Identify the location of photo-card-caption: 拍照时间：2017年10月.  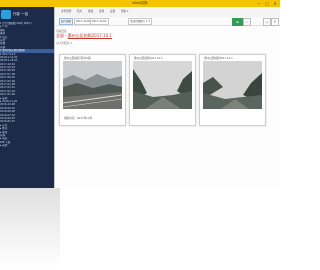
(78, 118).